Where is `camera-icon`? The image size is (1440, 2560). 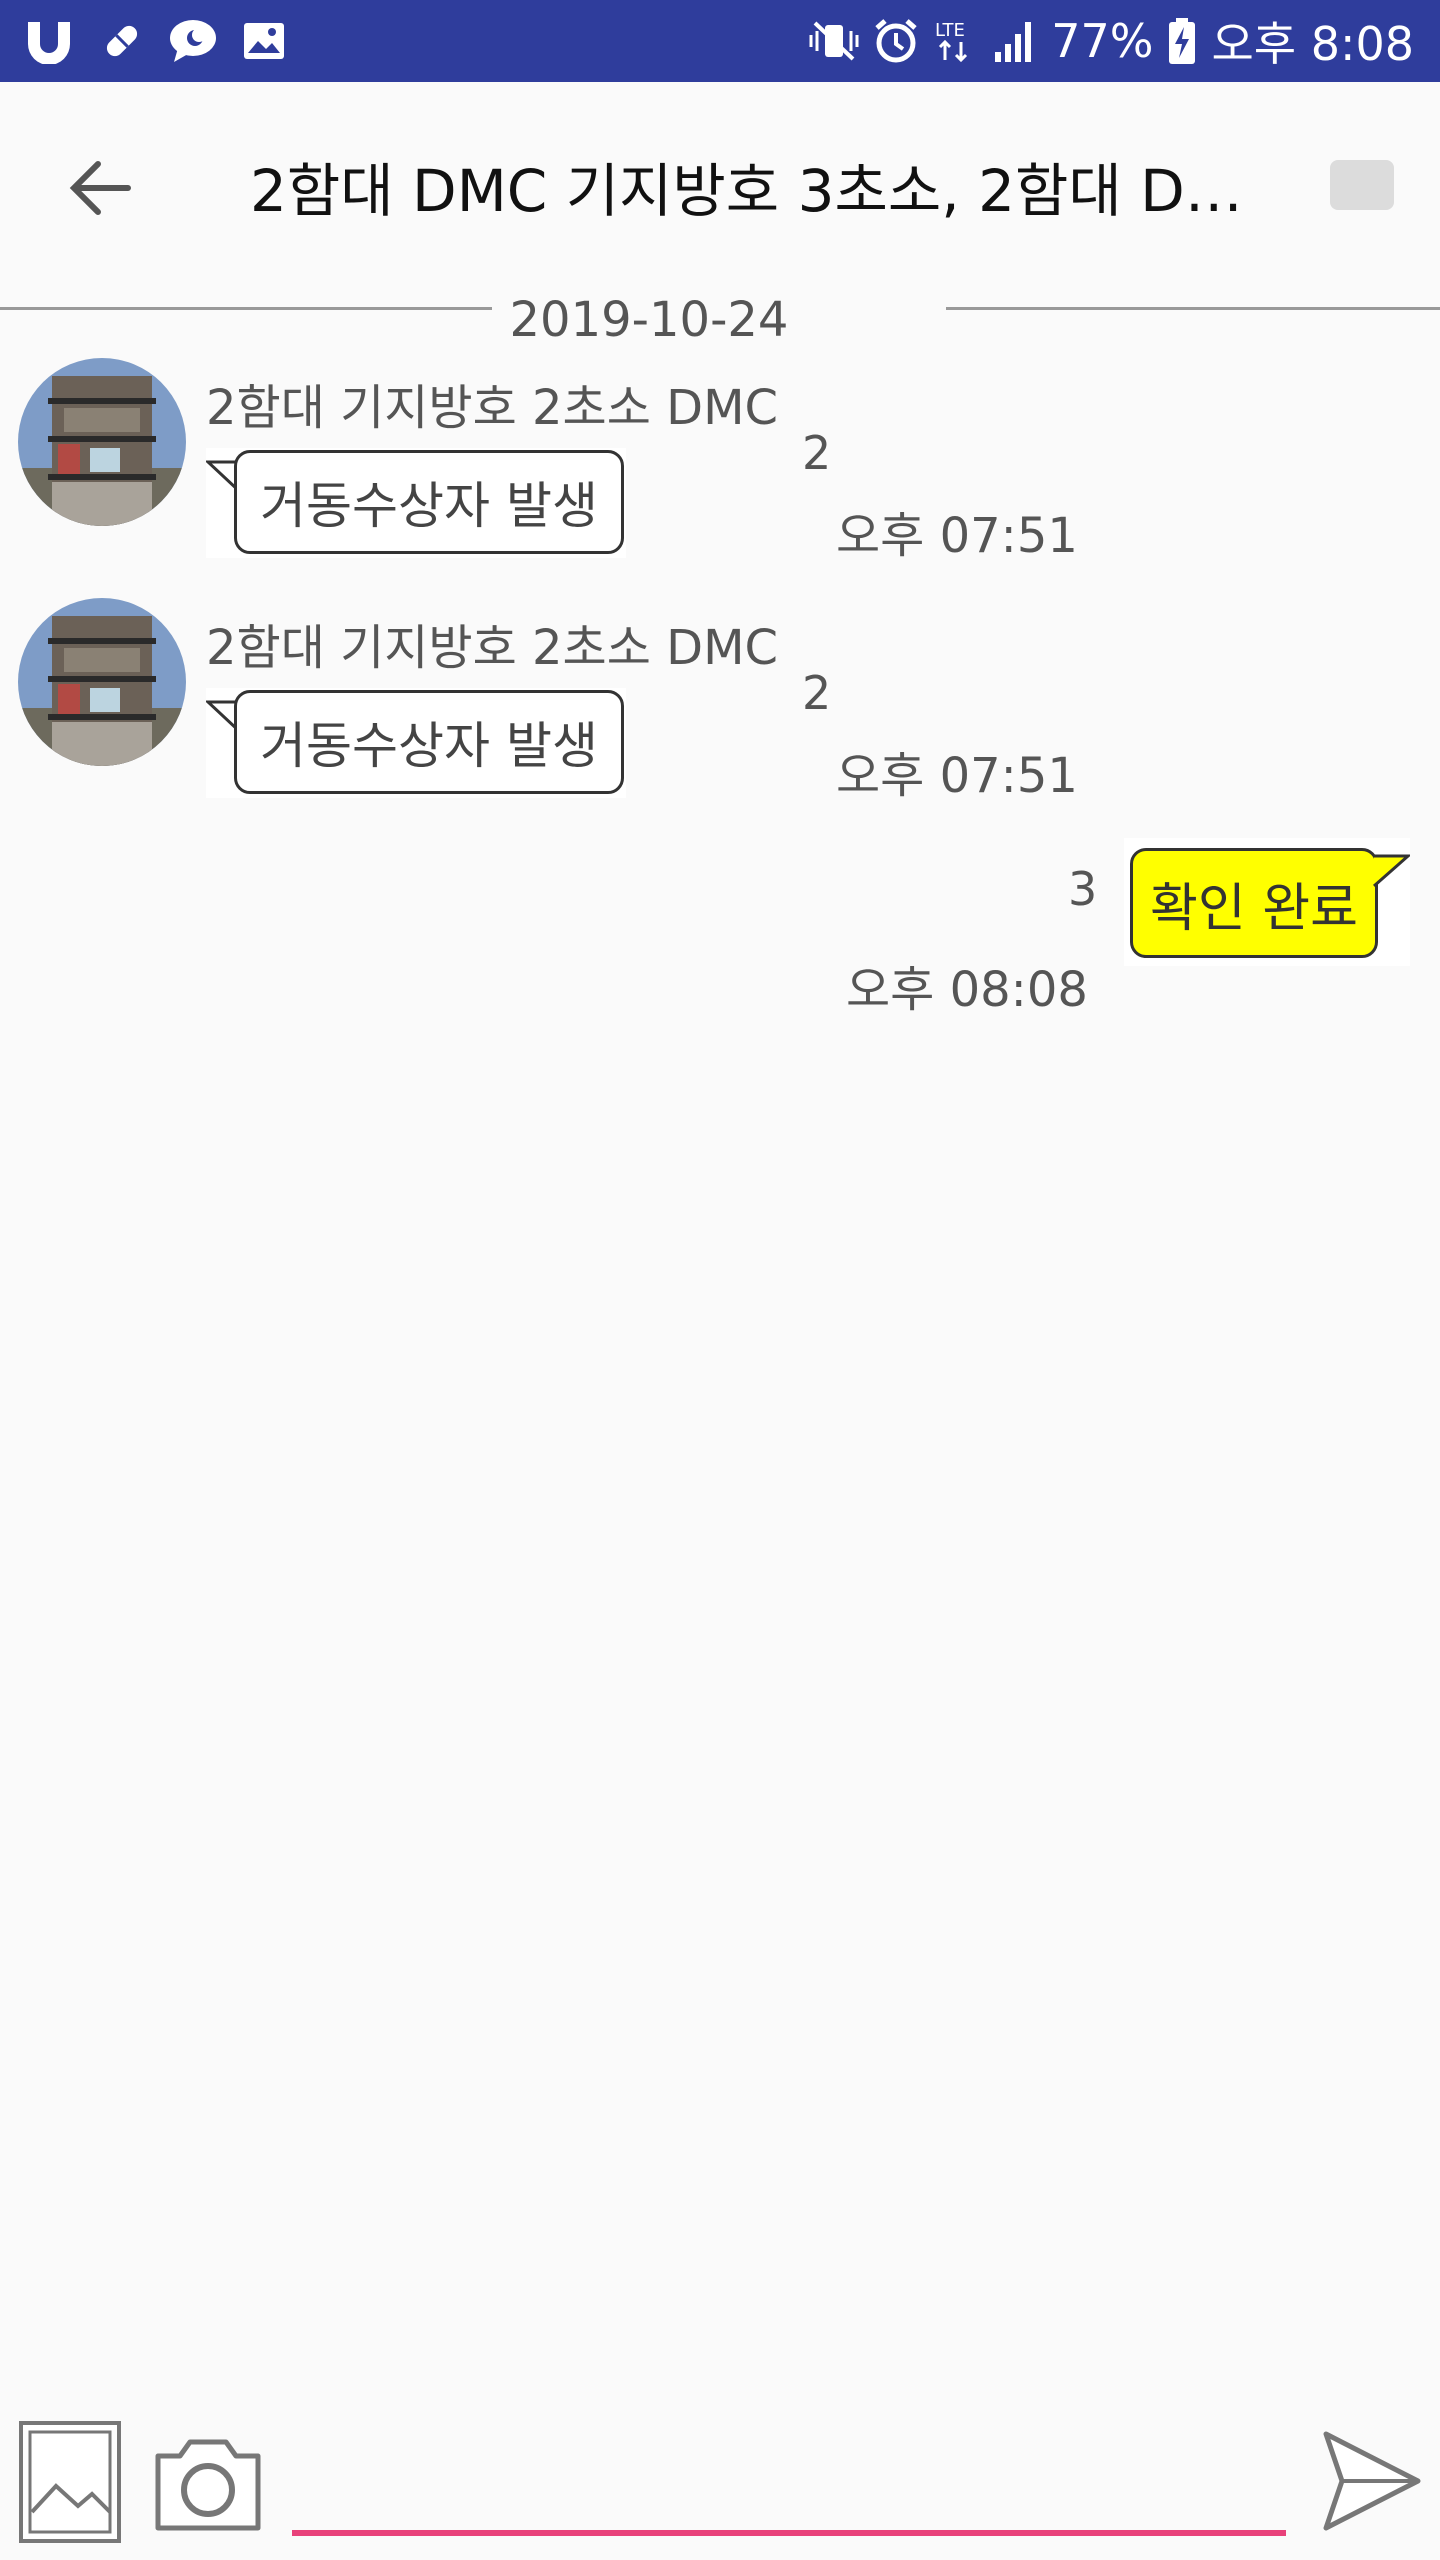 camera-icon is located at coordinates (208, 2485).